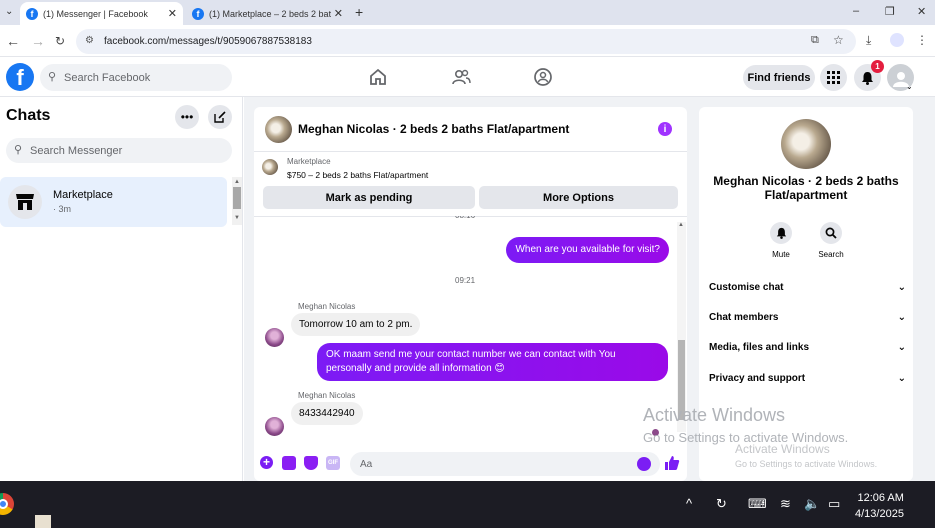  I want to click on mark-pending-button: Mark as pending, so click(369, 197).